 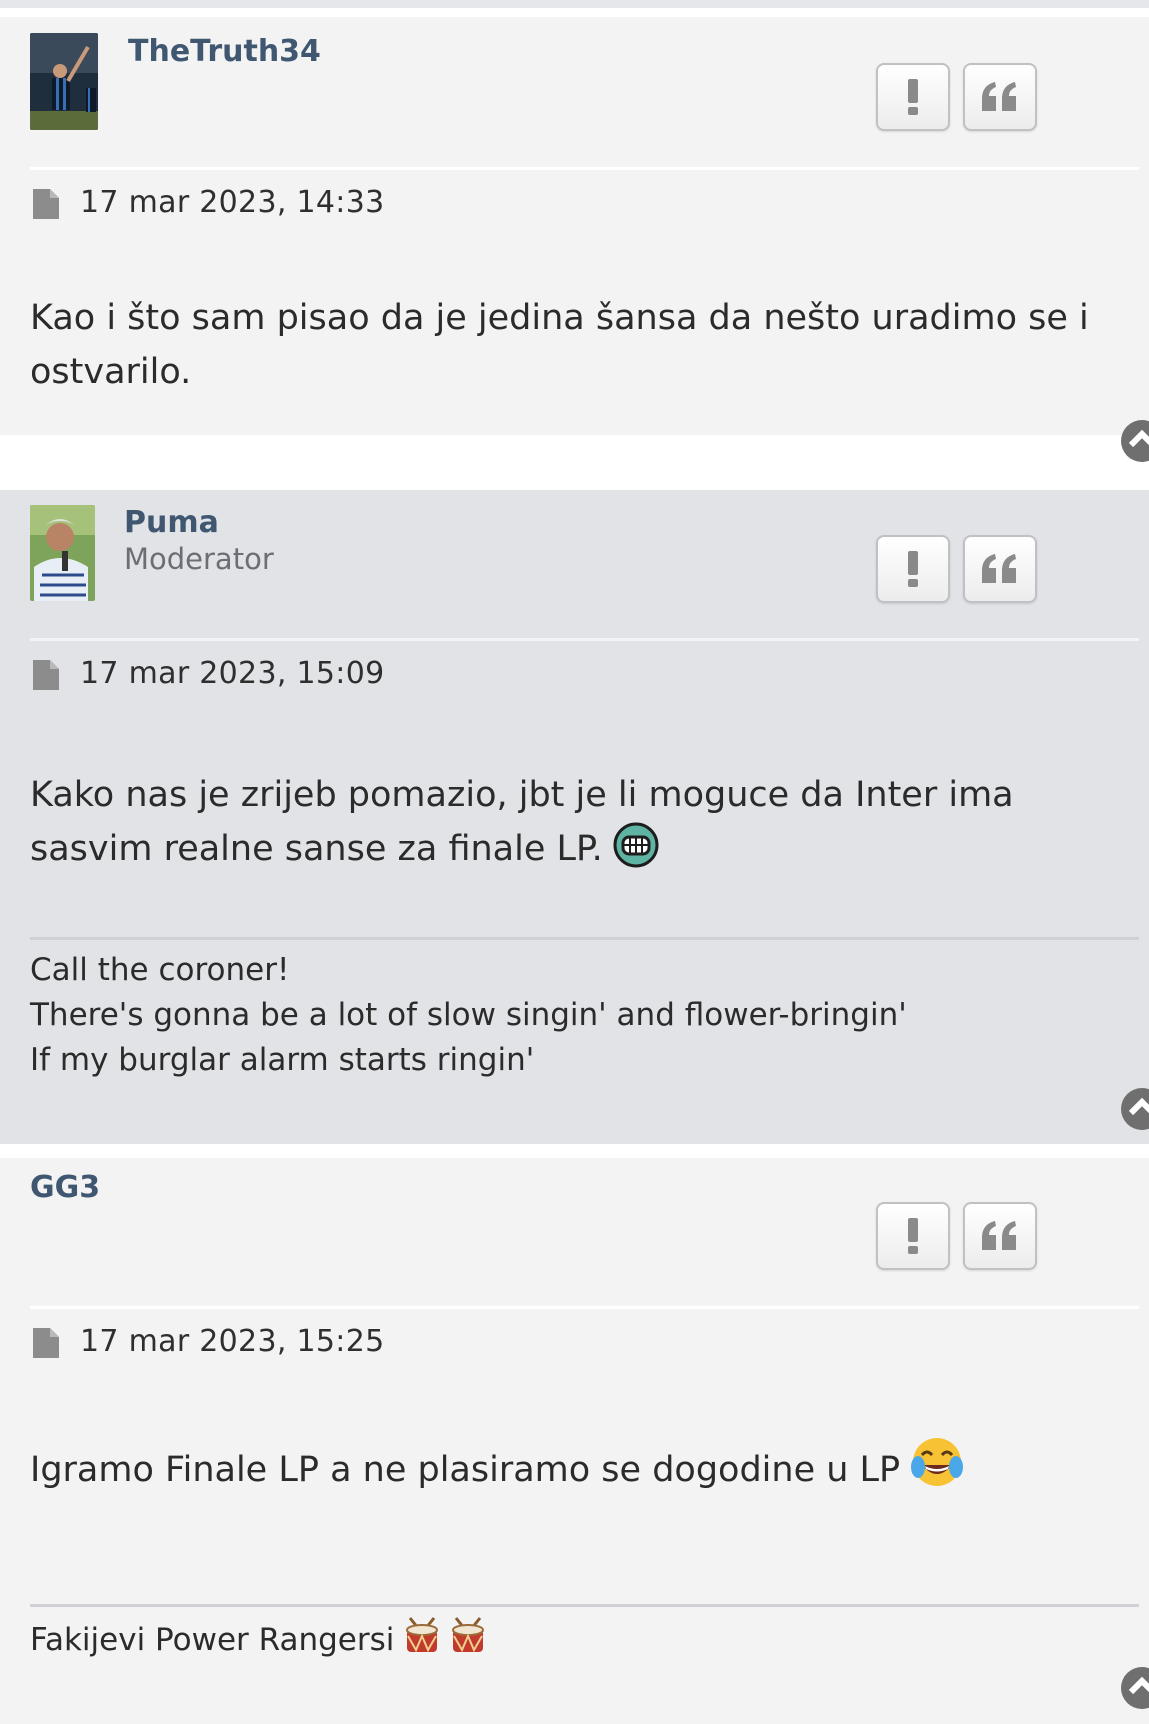 What do you see at coordinates (636, 845) in the screenshot?
I see `grin-smiley-icon` at bounding box center [636, 845].